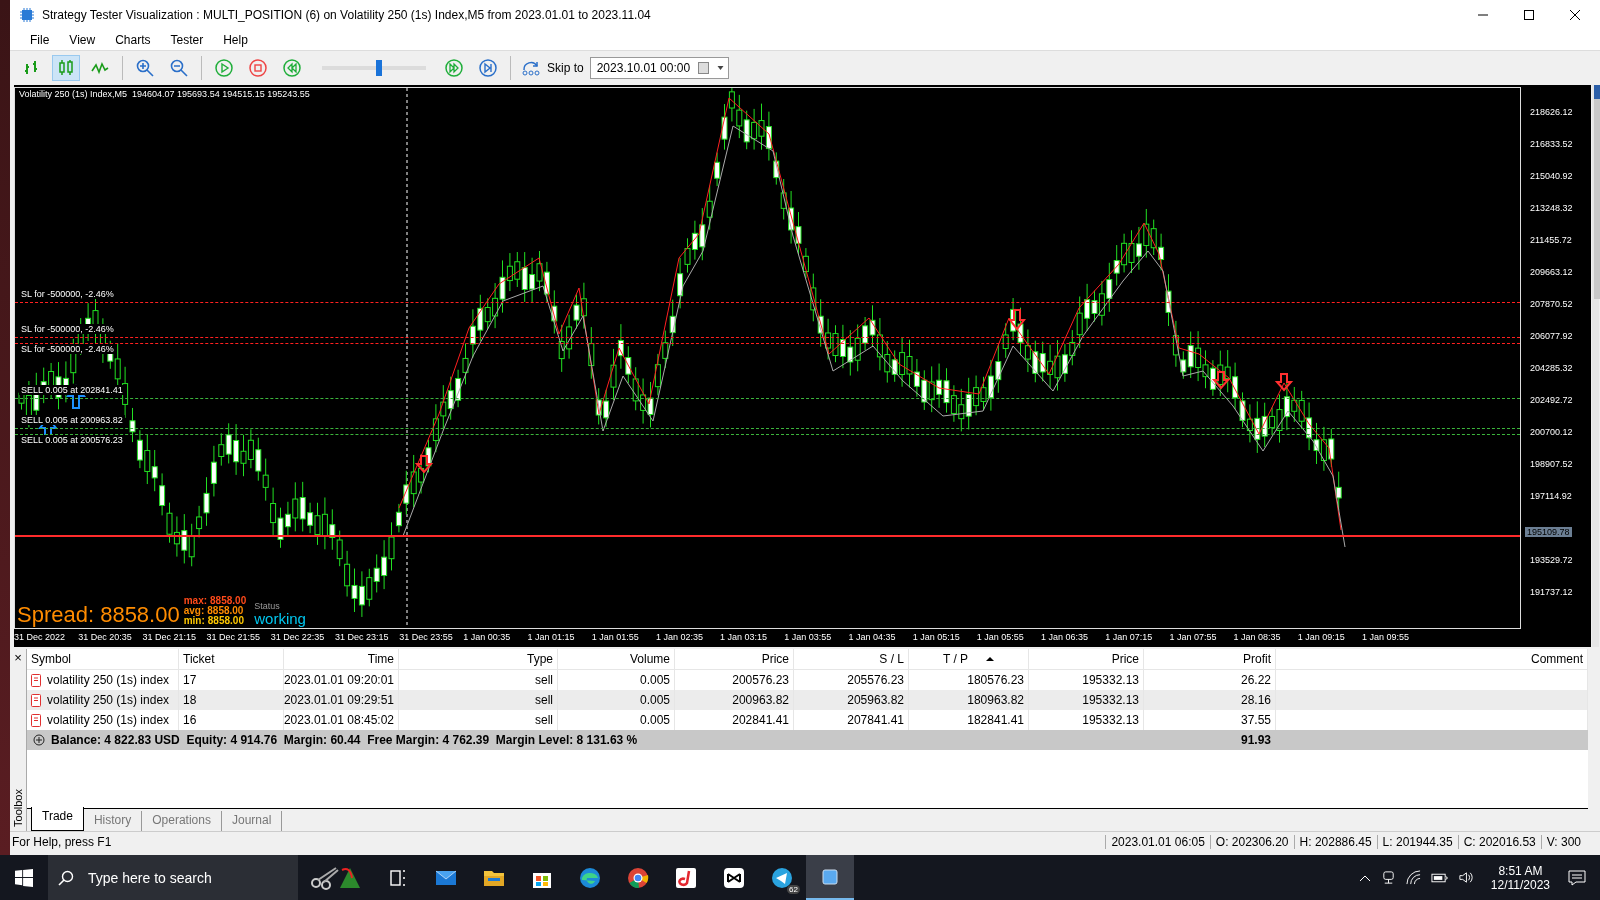  Describe the element at coordinates (231, 659) in the screenshot. I see `column-header: Ticket` at that location.